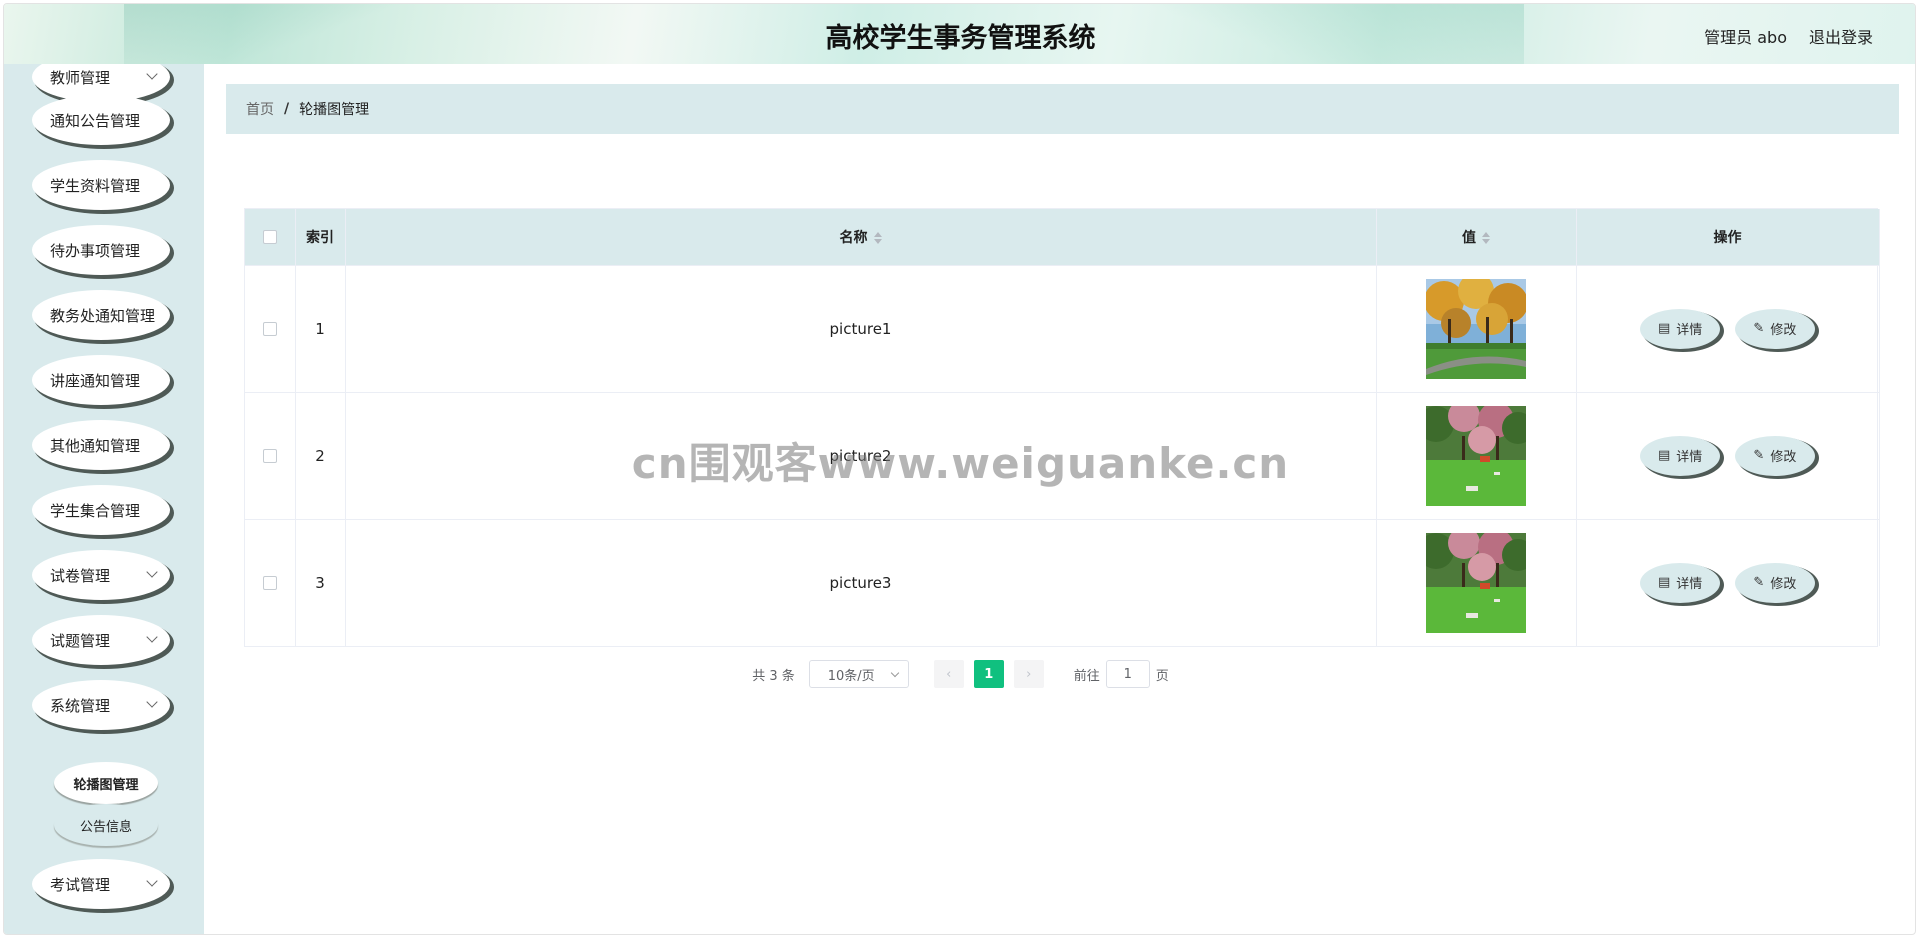 The width and height of the screenshot is (1920, 938). I want to click on chevron-right-icon: ›, so click(1029, 674).